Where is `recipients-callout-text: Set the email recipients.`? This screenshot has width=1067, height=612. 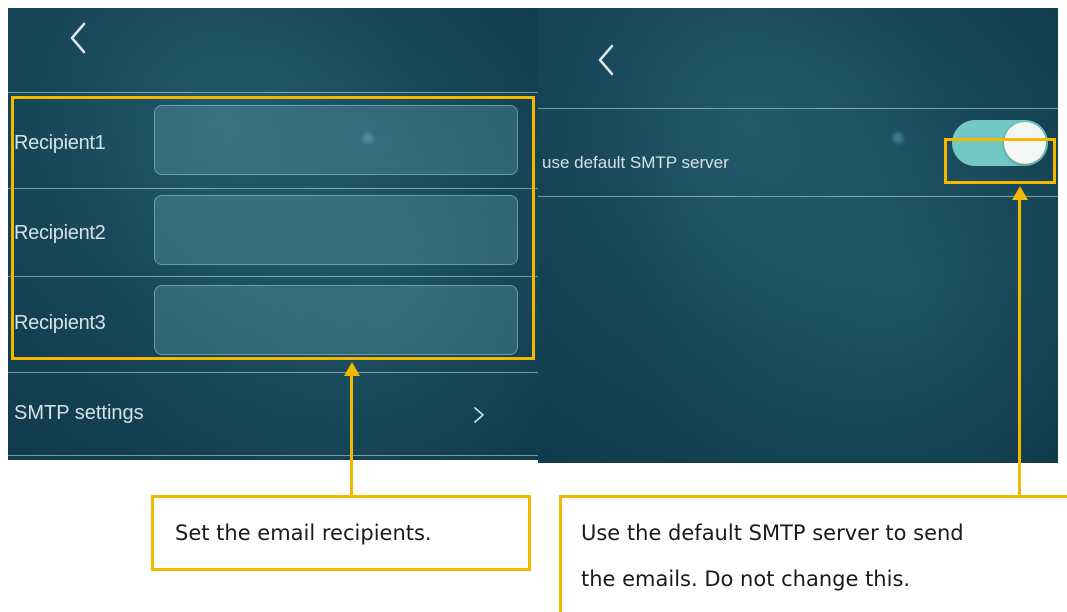 recipients-callout-text: Set the email recipients. is located at coordinates (303, 533).